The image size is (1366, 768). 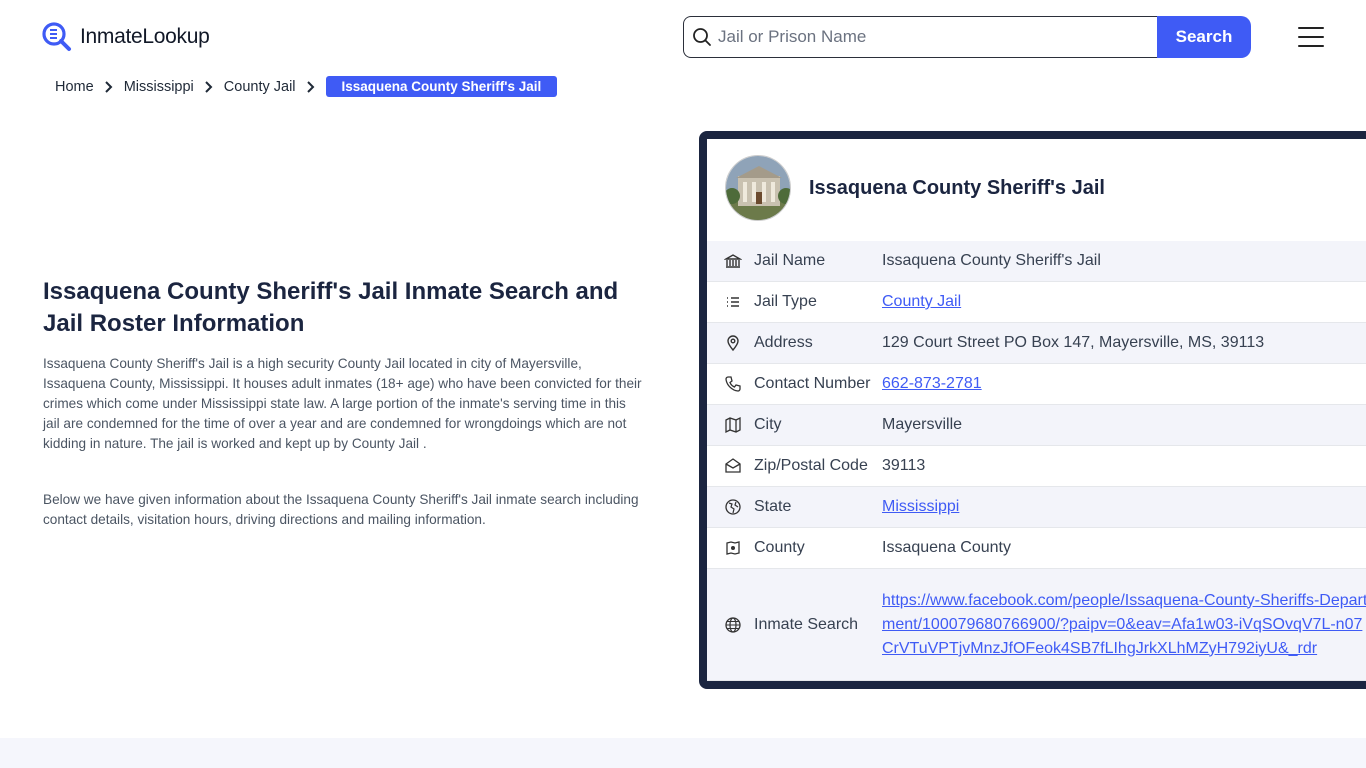 What do you see at coordinates (957, 187) in the screenshot?
I see `card-title: Issaquena County Sheriff's Jail` at bounding box center [957, 187].